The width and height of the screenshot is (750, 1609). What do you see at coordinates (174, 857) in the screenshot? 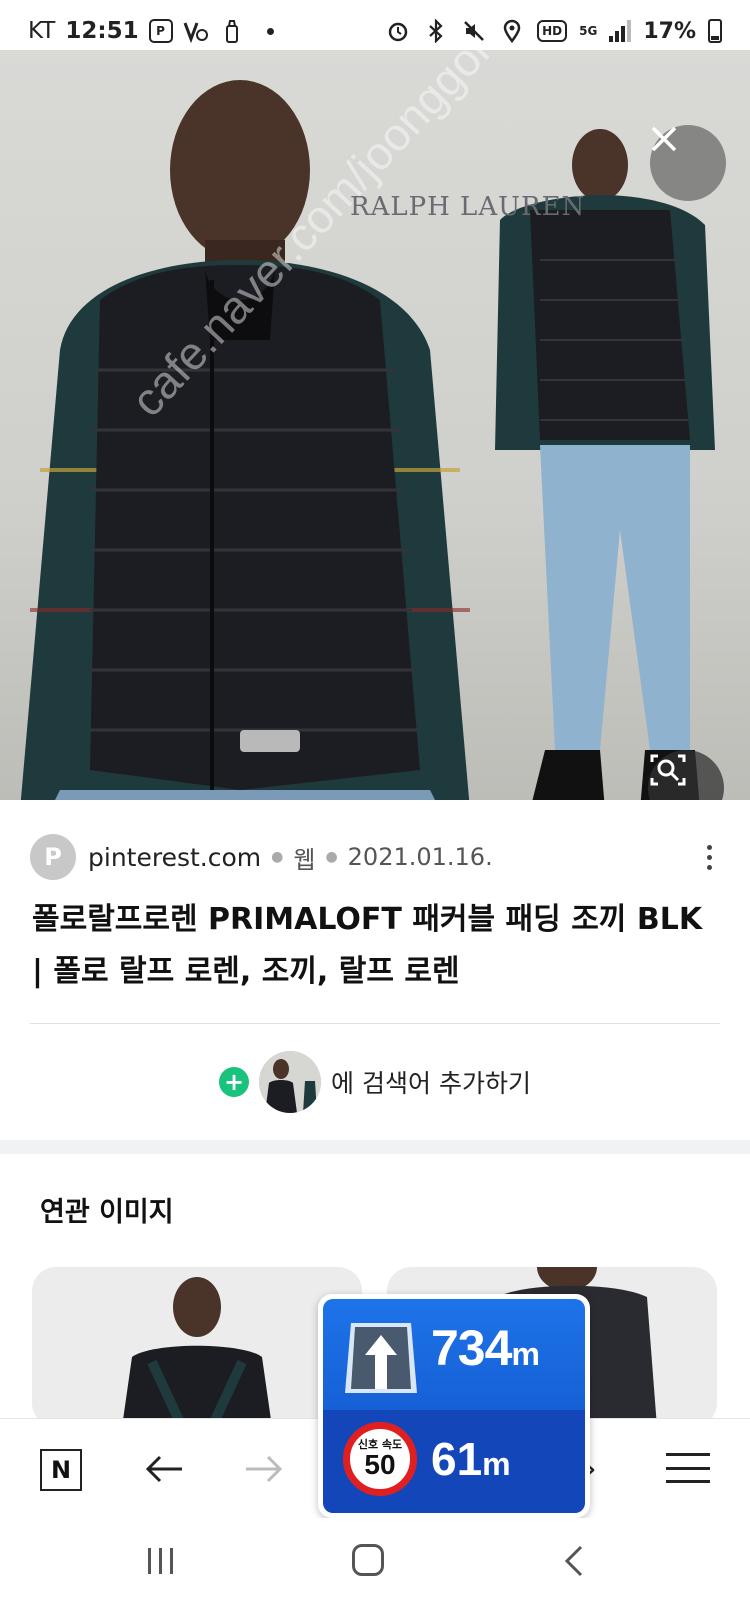
I see `source-domain: pinterest.com` at bounding box center [174, 857].